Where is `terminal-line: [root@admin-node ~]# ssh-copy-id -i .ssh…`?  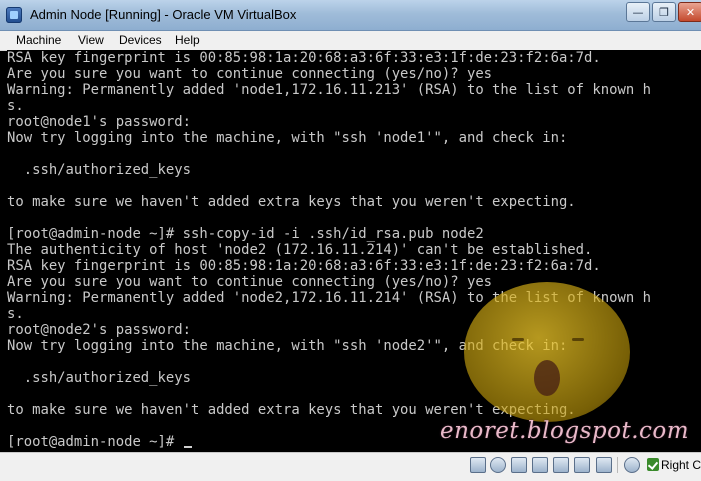 terminal-line: [root@admin-node ~]# ssh-copy-id -i .ssh… is located at coordinates (245, 234).